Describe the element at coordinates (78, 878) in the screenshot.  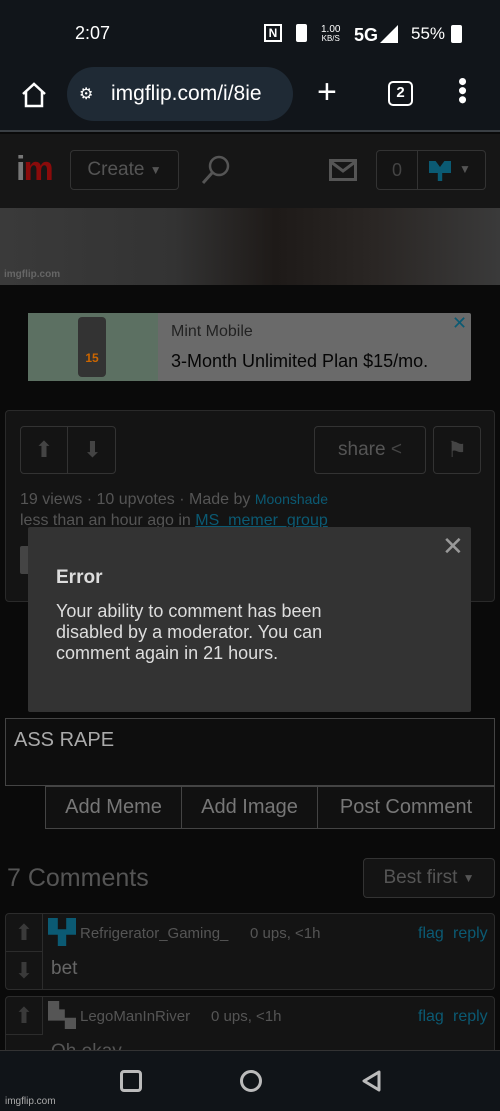
I see `comments-count: 7 Comments` at that location.